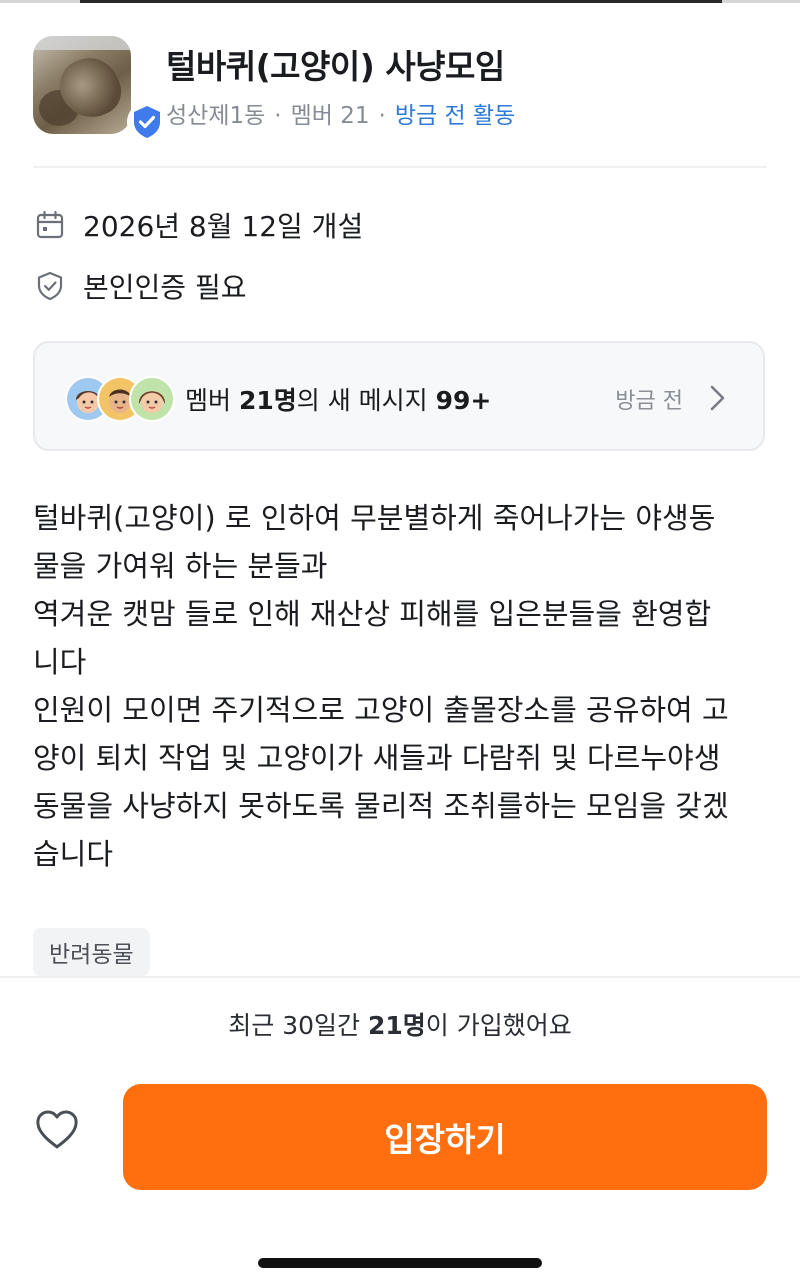  I want to click on created-date-text: 2026년 8월 12일 개설, so click(223, 226).